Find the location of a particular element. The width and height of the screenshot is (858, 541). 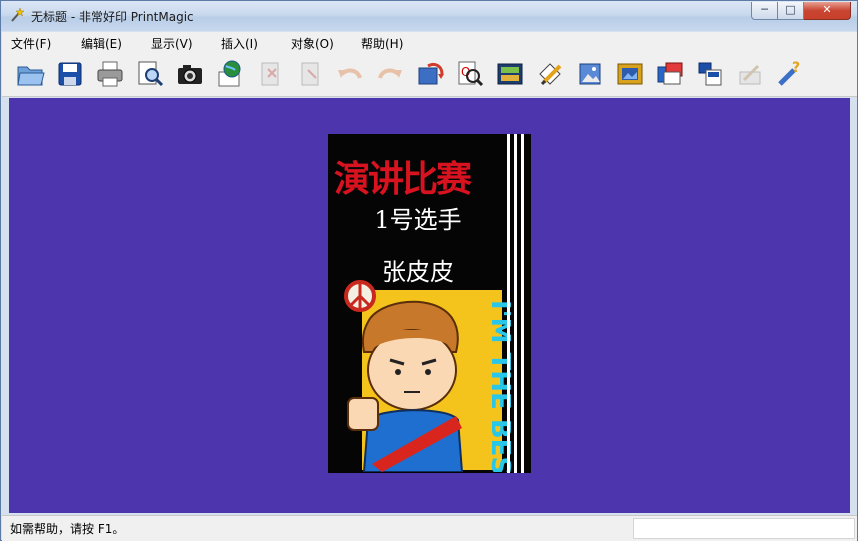

zoom-icon: Q is located at coordinates (471, 74).